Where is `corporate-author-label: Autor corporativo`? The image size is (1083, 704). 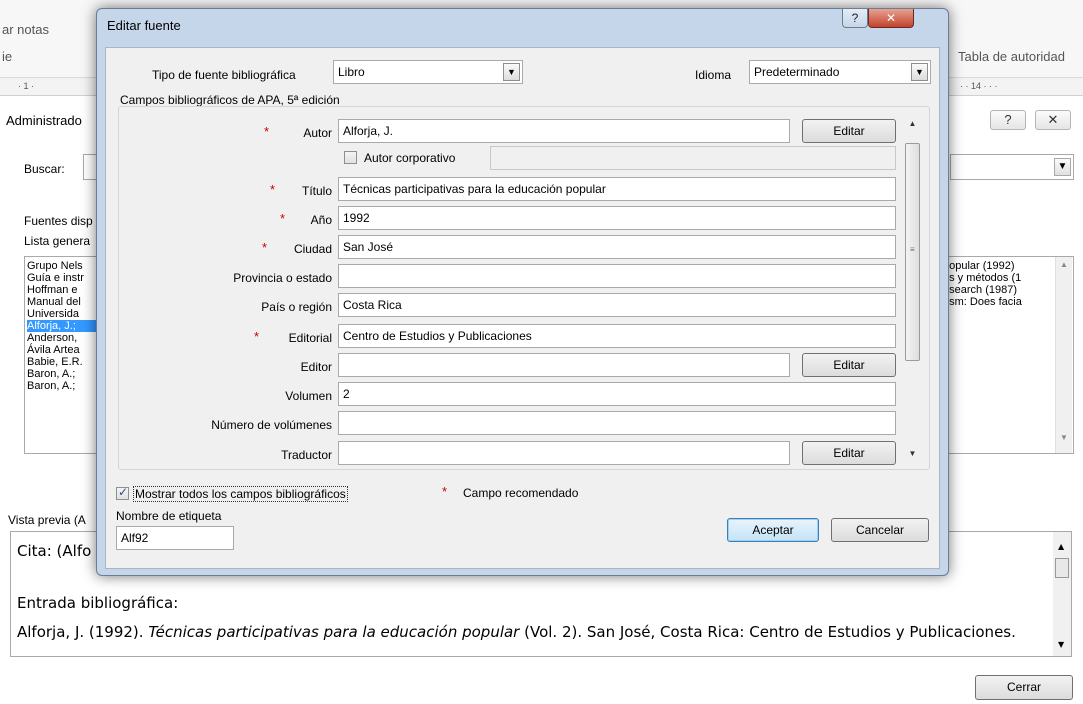
corporate-author-label: Autor corporativo is located at coordinates (410, 158).